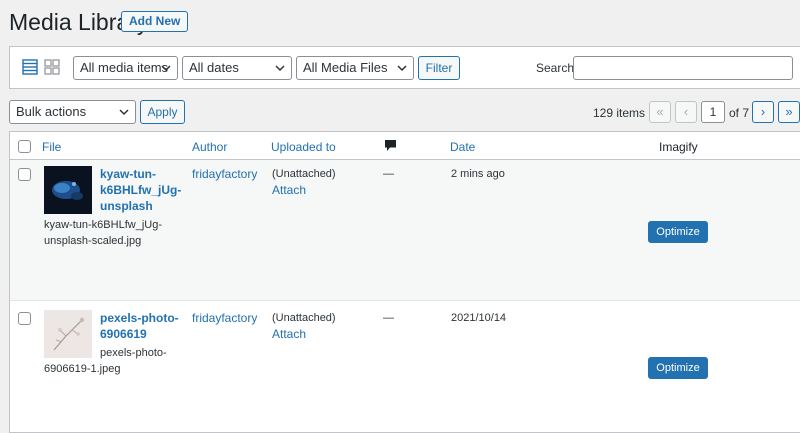 This screenshot has width=800, height=433. What do you see at coordinates (713, 112) in the screenshot?
I see `current-page-input: 1` at bounding box center [713, 112].